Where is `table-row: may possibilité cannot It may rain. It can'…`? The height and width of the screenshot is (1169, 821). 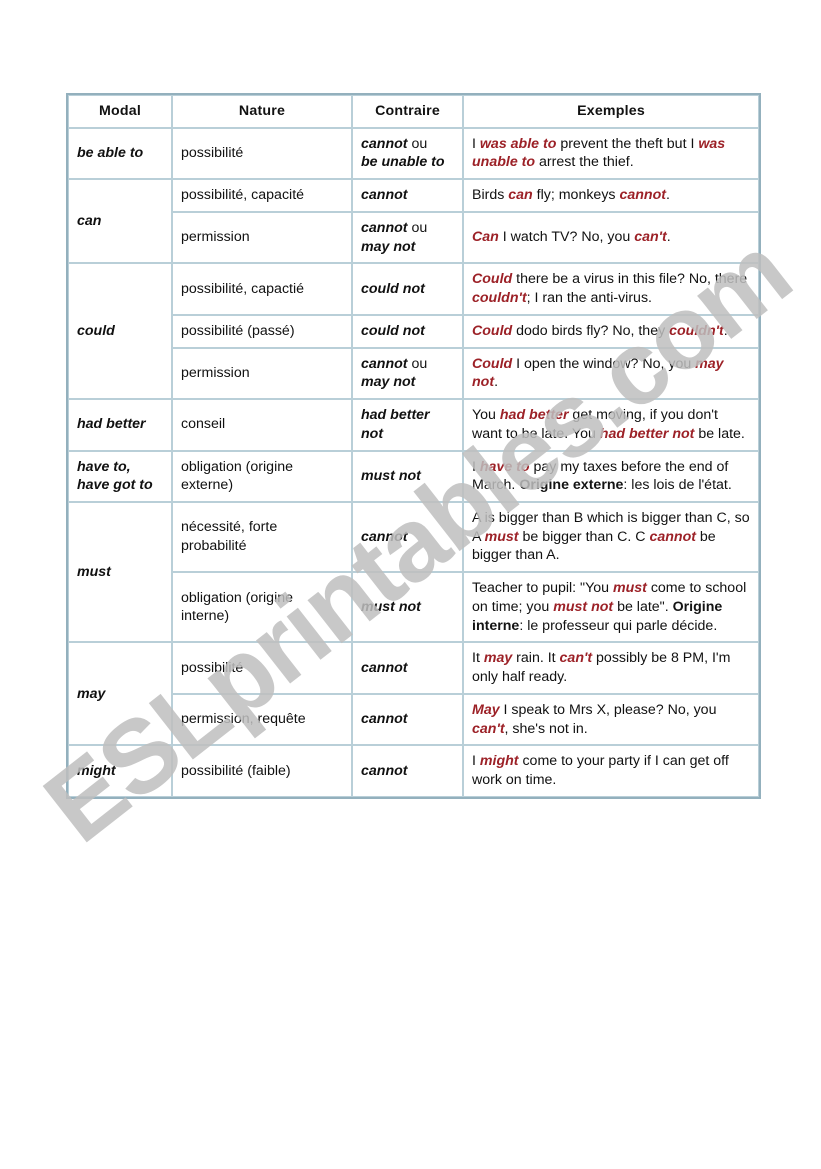
table-row: may possibilité cannot It may rain. It can'… is located at coordinates (413, 694).